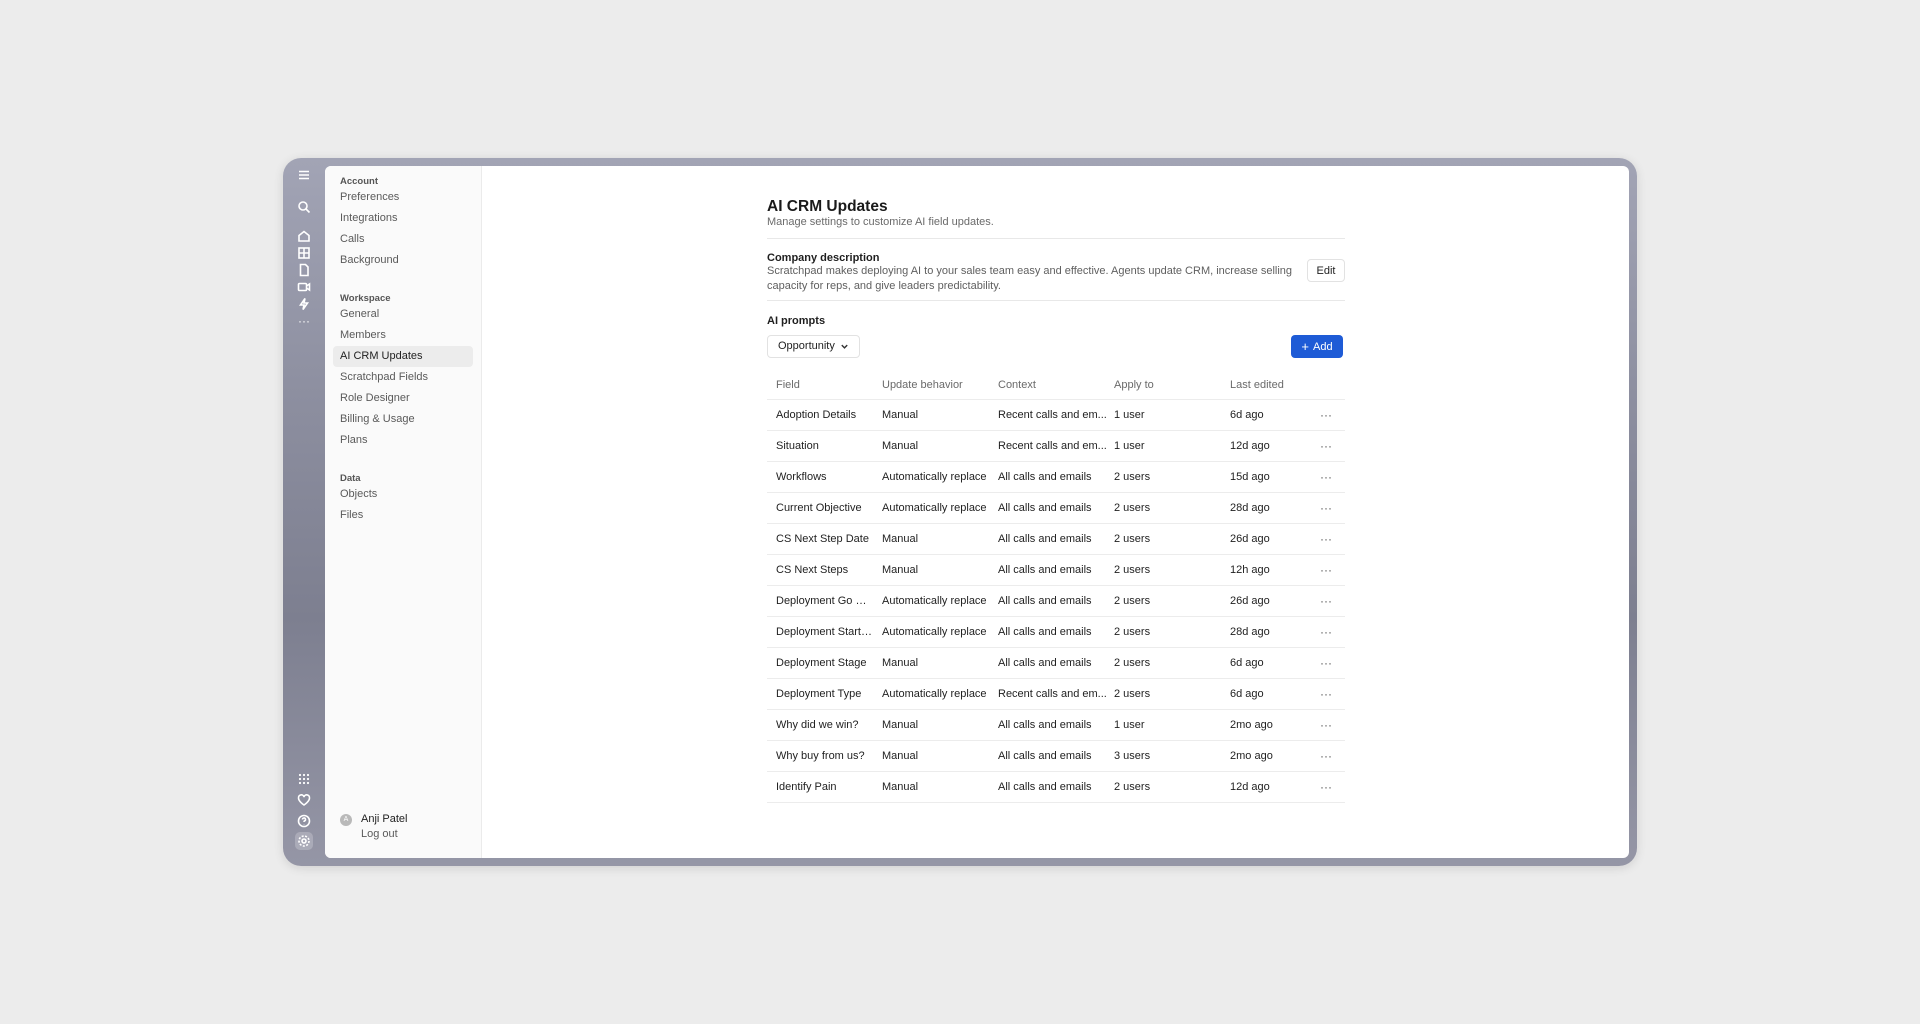  What do you see at coordinates (1250, 477) in the screenshot?
I see `cell-last-edited: 15d ago` at bounding box center [1250, 477].